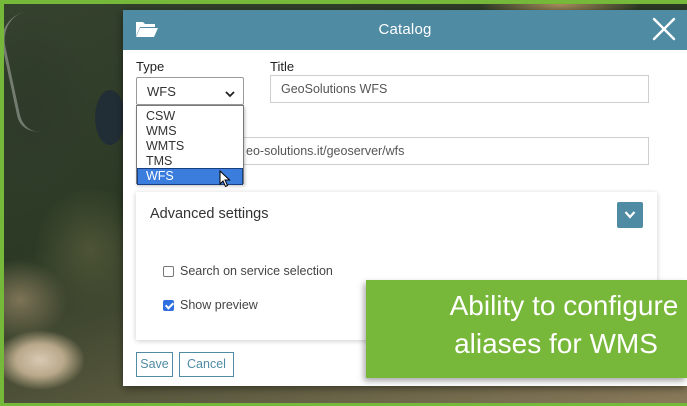  I want to click on title-input: GeoSolutions WFS, so click(459, 89).